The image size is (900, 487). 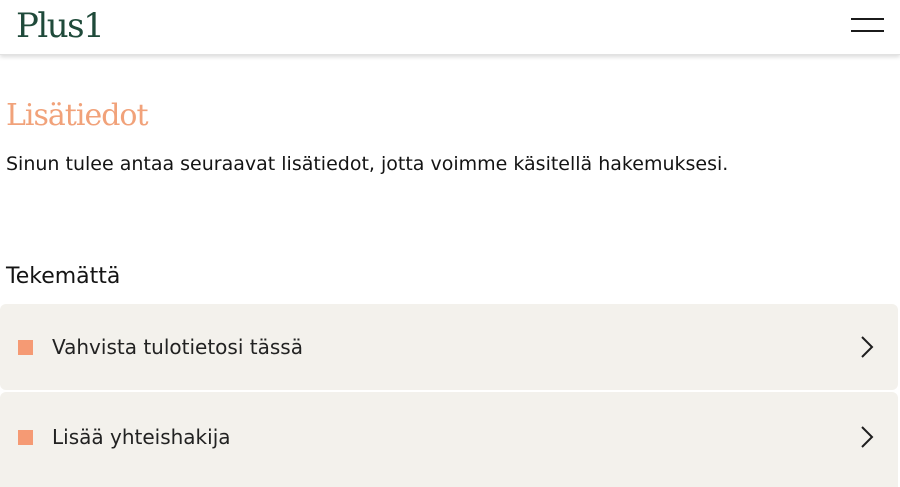 I want to click on menu-bar-top, so click(x=867, y=19).